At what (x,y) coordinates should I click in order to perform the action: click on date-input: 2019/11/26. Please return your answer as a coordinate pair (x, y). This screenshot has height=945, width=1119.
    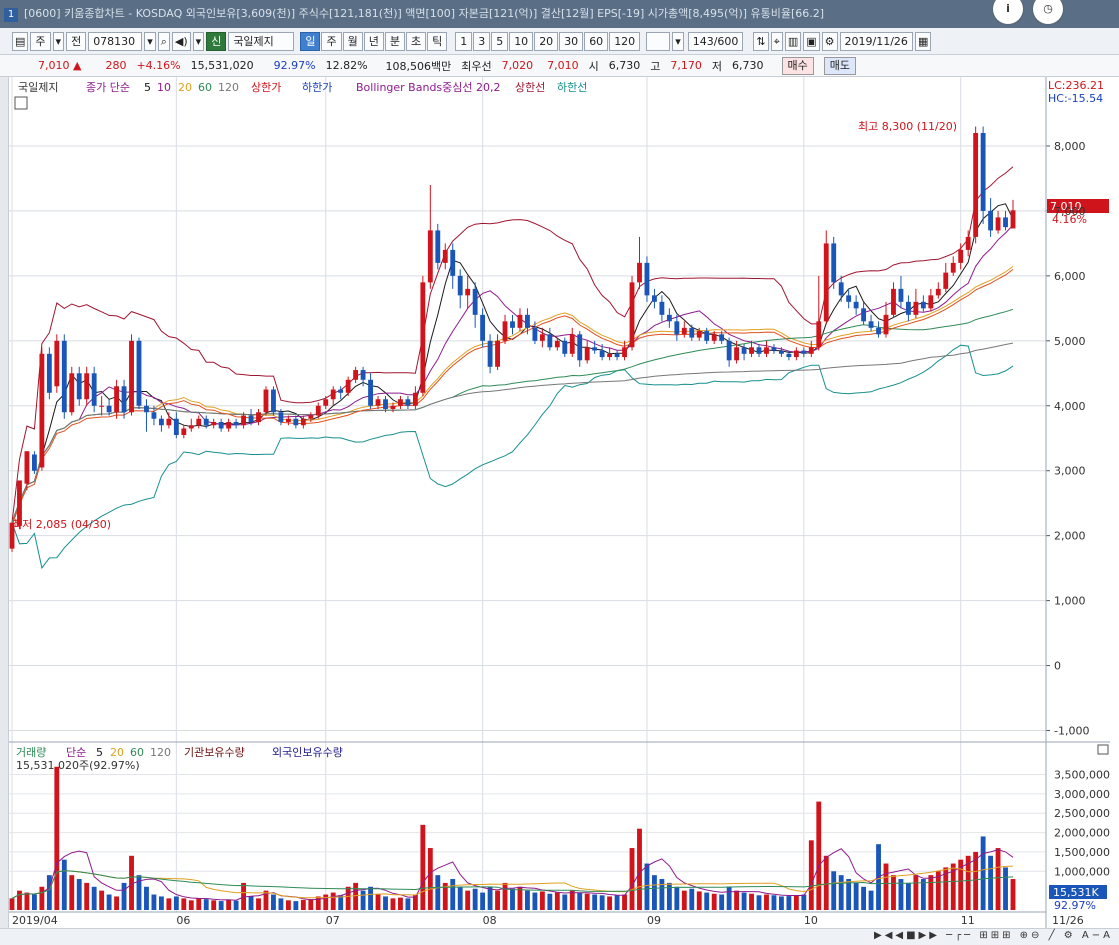
    Looking at the image, I should click on (876, 41).